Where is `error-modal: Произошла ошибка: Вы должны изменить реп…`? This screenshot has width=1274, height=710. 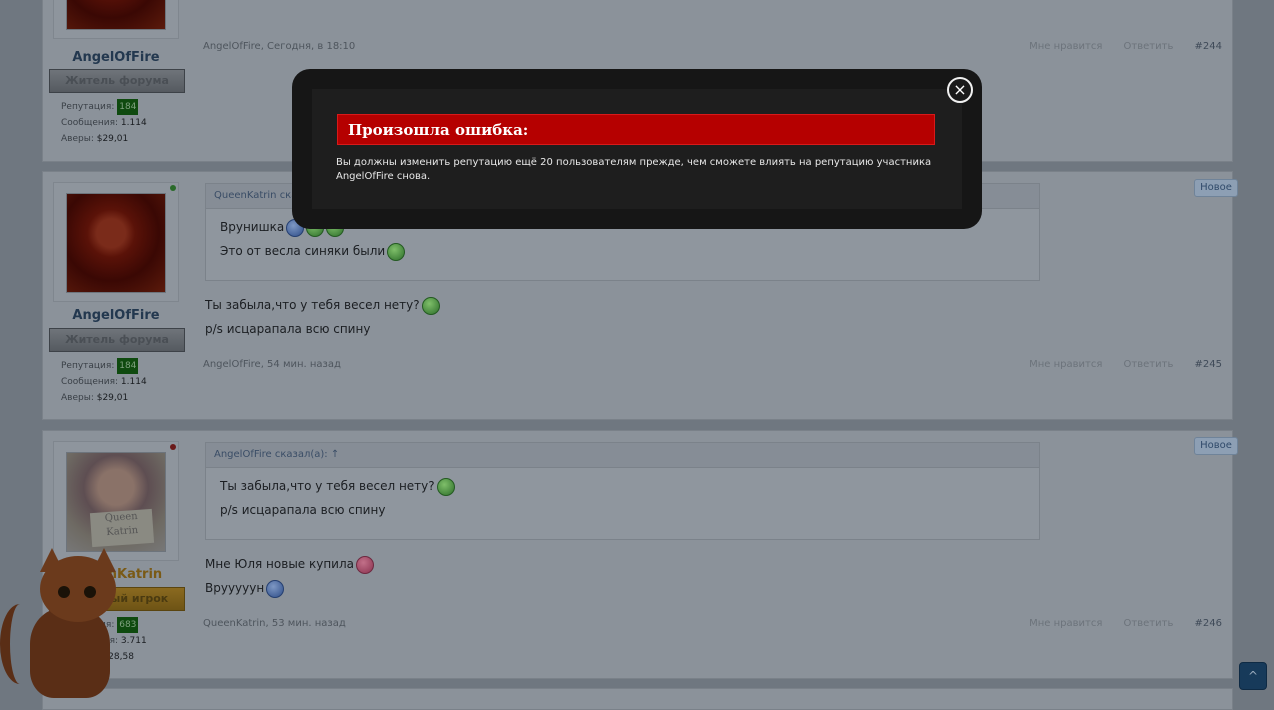
error-modal: Произошла ошибка: Вы должны изменить реп… is located at coordinates (637, 149).